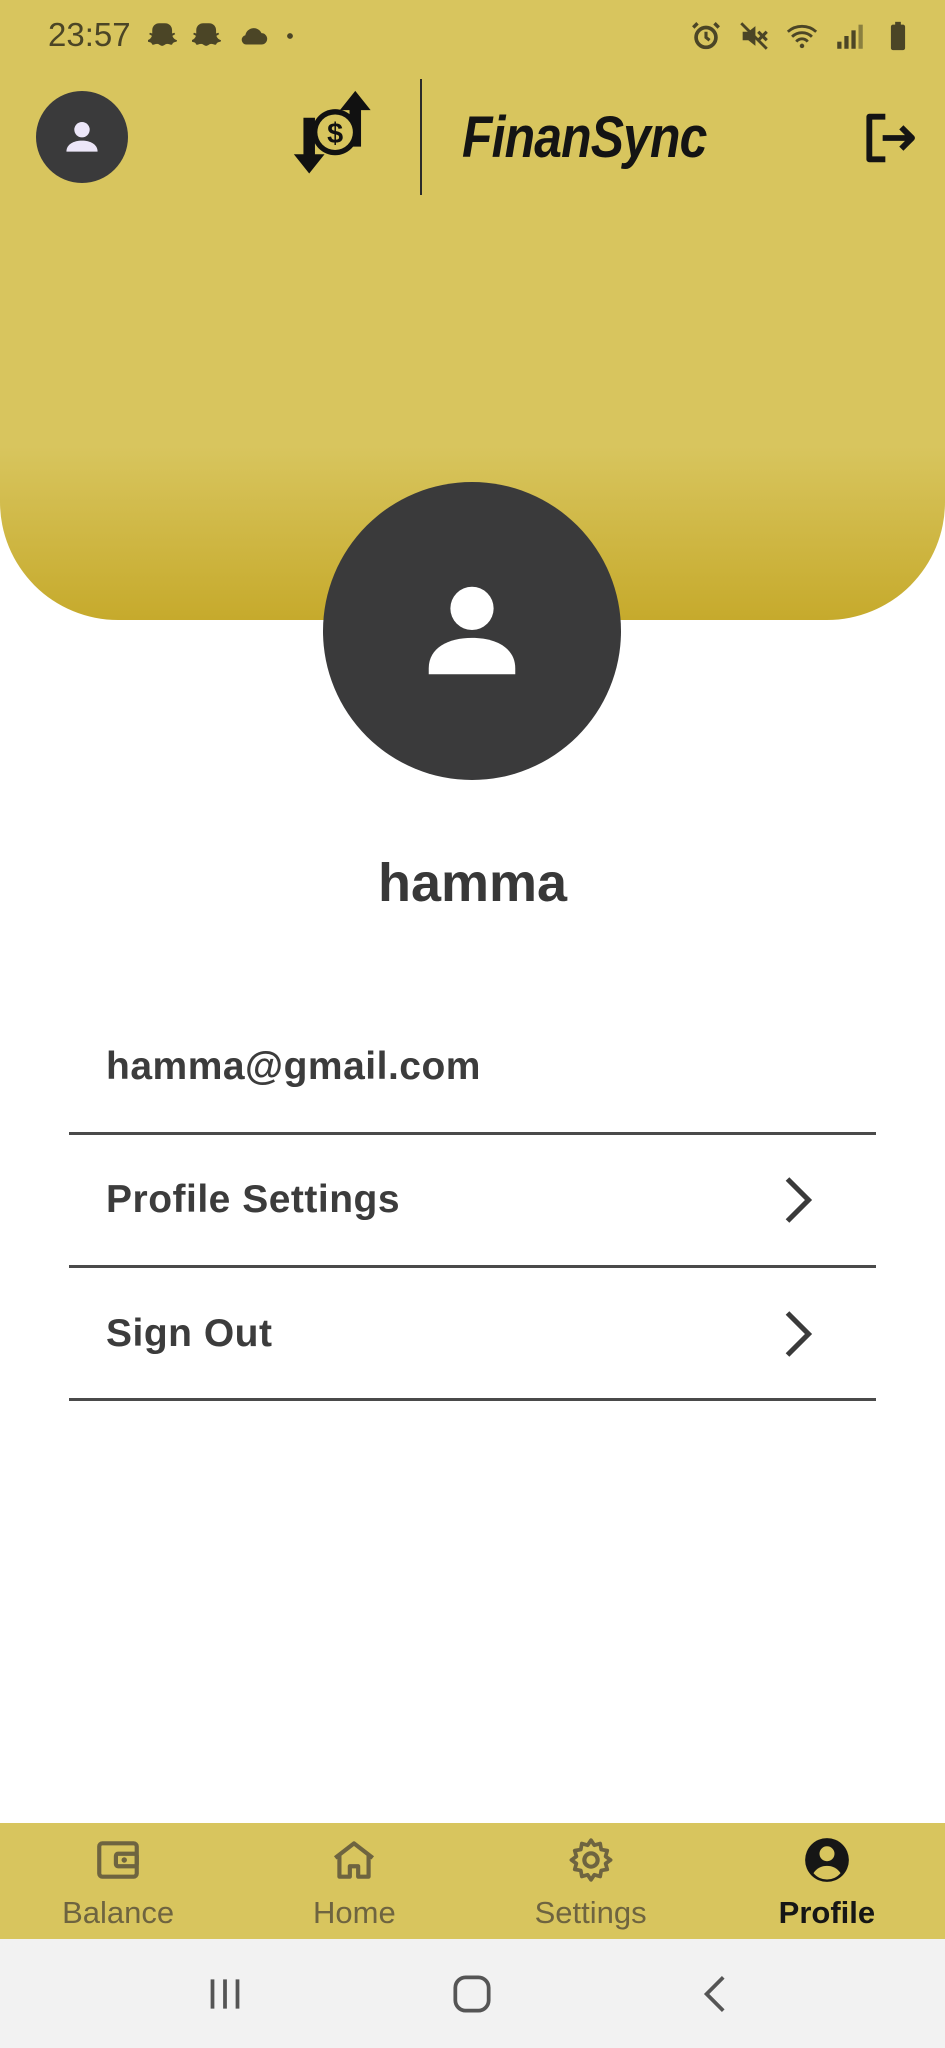 The width and height of the screenshot is (945, 2048). I want to click on nav-profile: Profile, so click(827, 1881).